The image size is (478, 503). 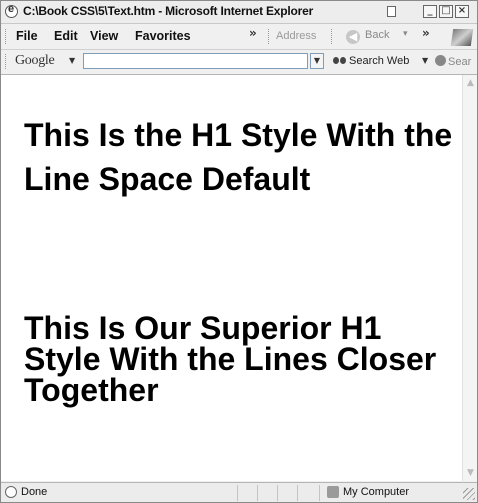 What do you see at coordinates (353, 37) in the screenshot?
I see `back-arrow-icon: ◀` at bounding box center [353, 37].